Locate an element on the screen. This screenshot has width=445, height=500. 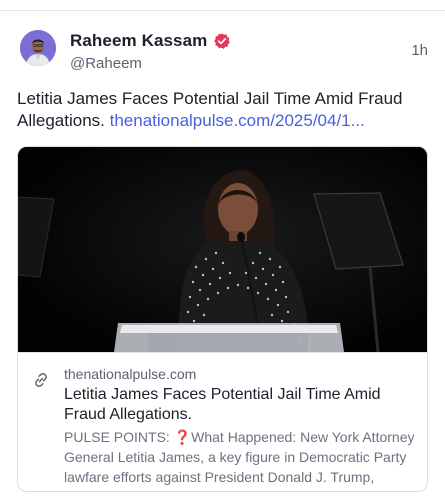
card-domain: thenationalpulse.com is located at coordinates (130, 374).